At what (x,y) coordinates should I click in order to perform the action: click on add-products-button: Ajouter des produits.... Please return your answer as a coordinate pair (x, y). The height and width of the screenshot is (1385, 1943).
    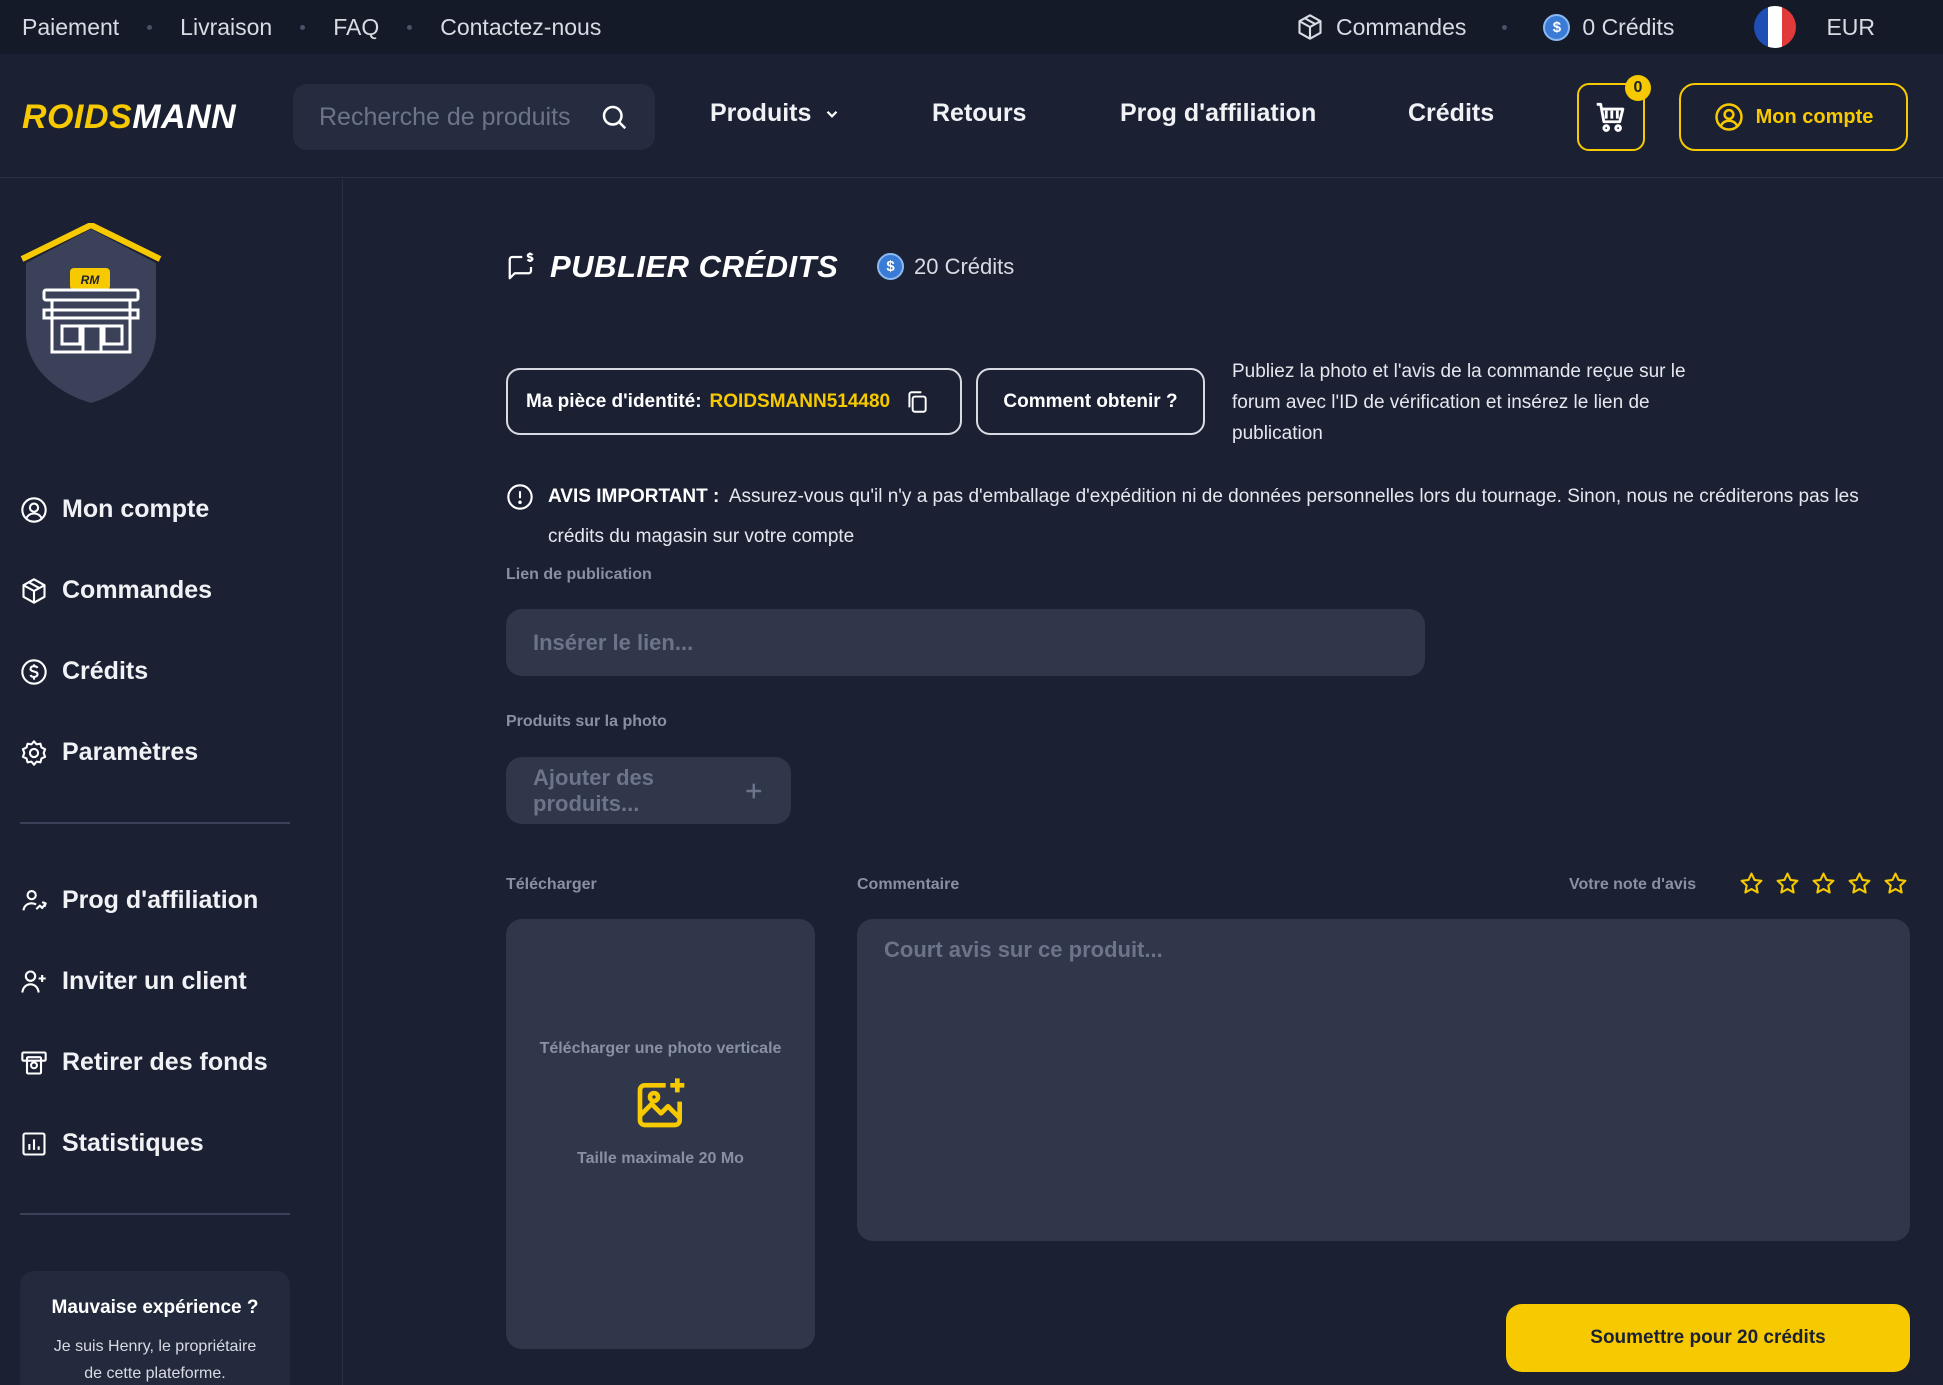
    Looking at the image, I should click on (648, 790).